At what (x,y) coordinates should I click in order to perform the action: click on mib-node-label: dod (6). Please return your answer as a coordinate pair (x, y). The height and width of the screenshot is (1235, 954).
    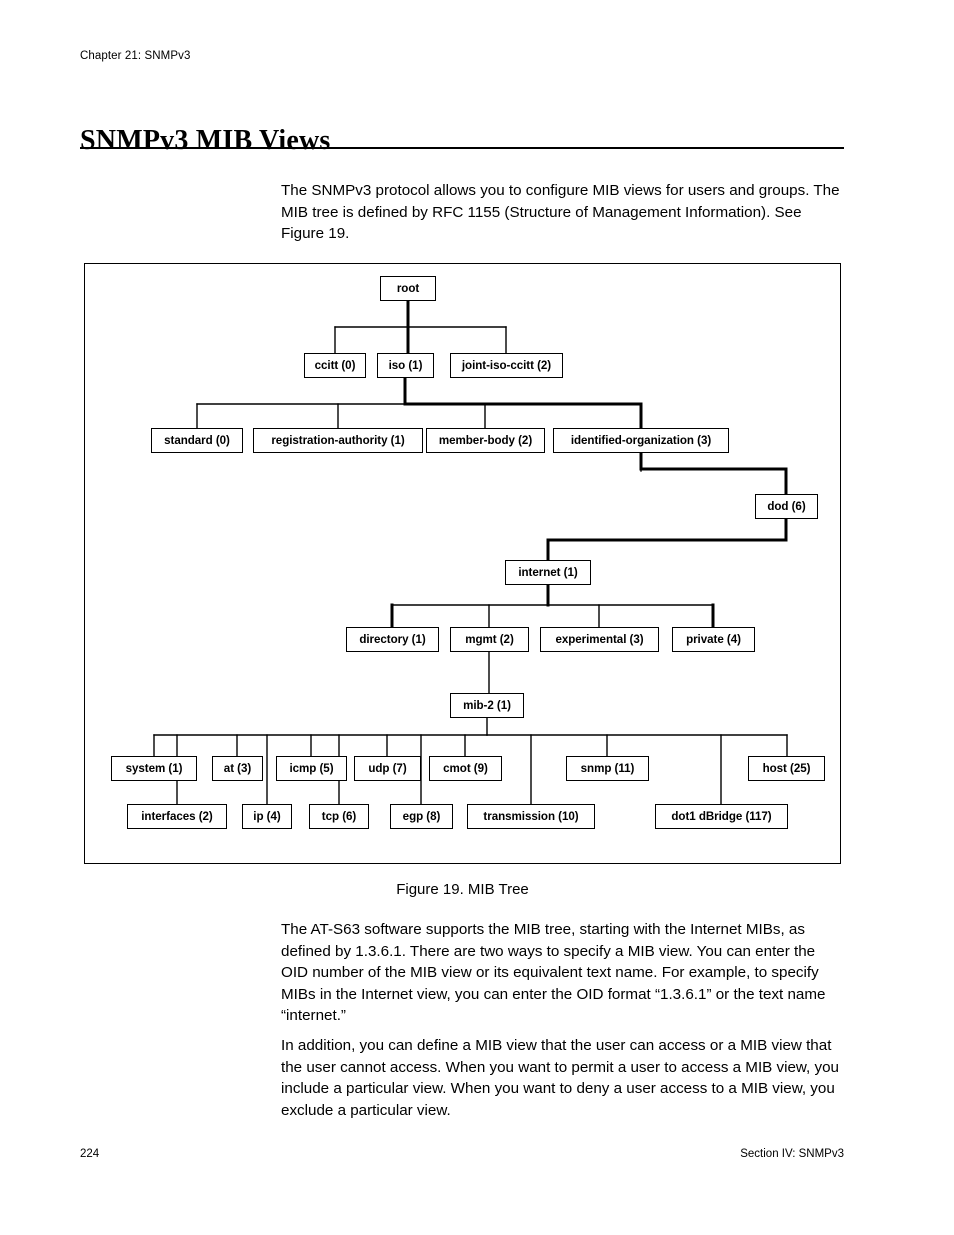
    Looking at the image, I should click on (786, 506).